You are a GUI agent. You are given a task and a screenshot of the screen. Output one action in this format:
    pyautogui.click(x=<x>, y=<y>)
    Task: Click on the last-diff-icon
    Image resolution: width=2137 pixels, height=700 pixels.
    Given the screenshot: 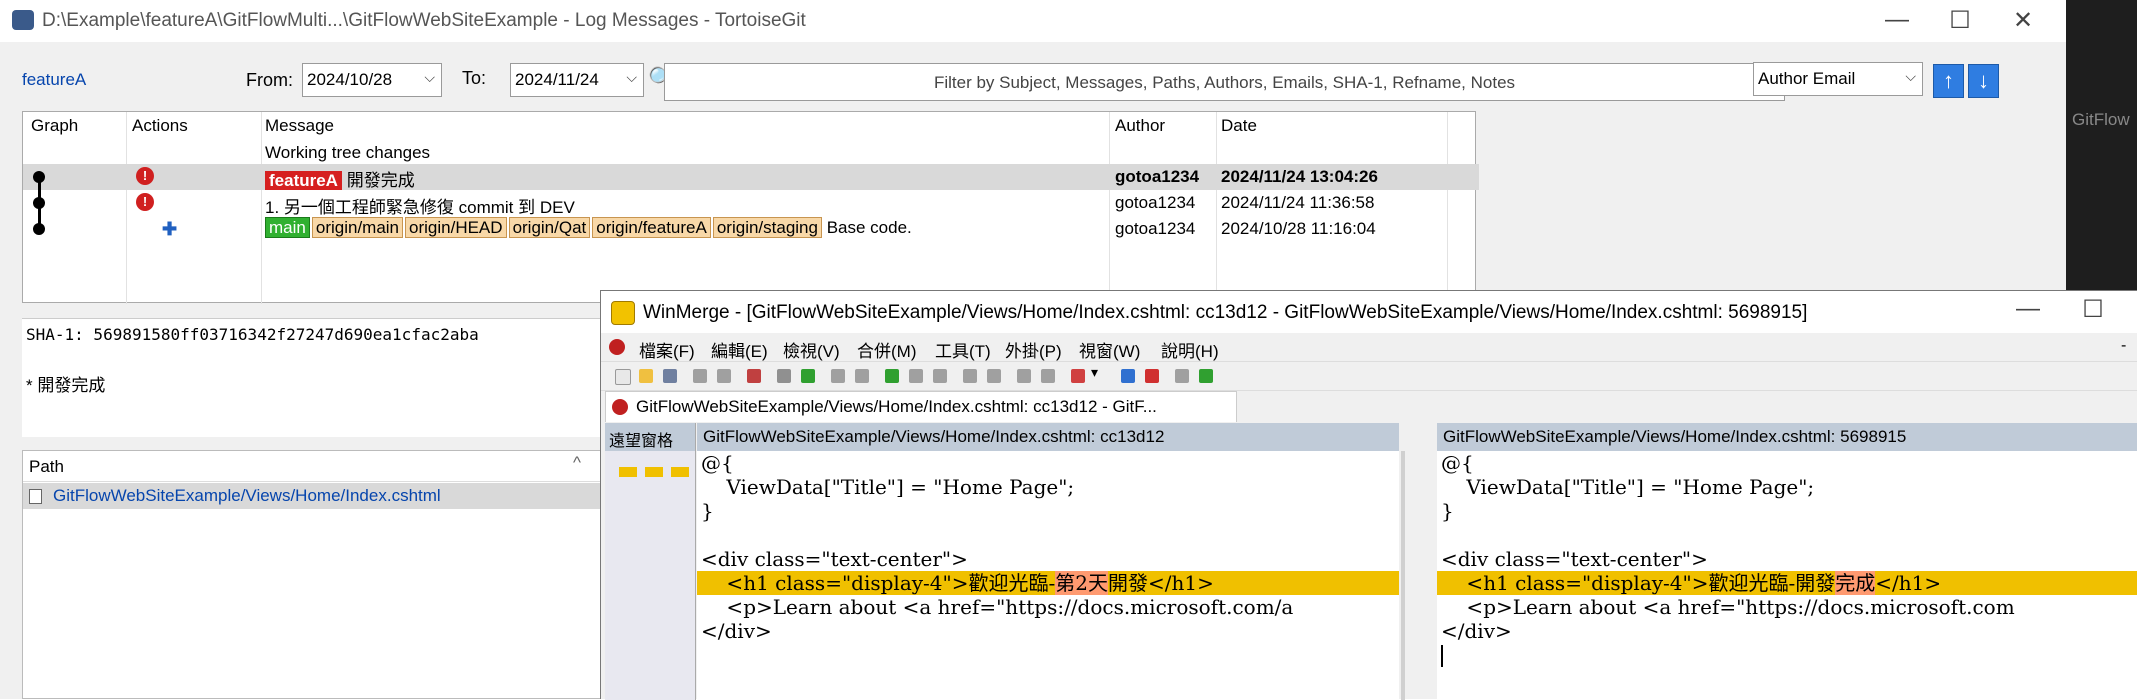 What is the action you would take?
    pyautogui.click(x=862, y=376)
    